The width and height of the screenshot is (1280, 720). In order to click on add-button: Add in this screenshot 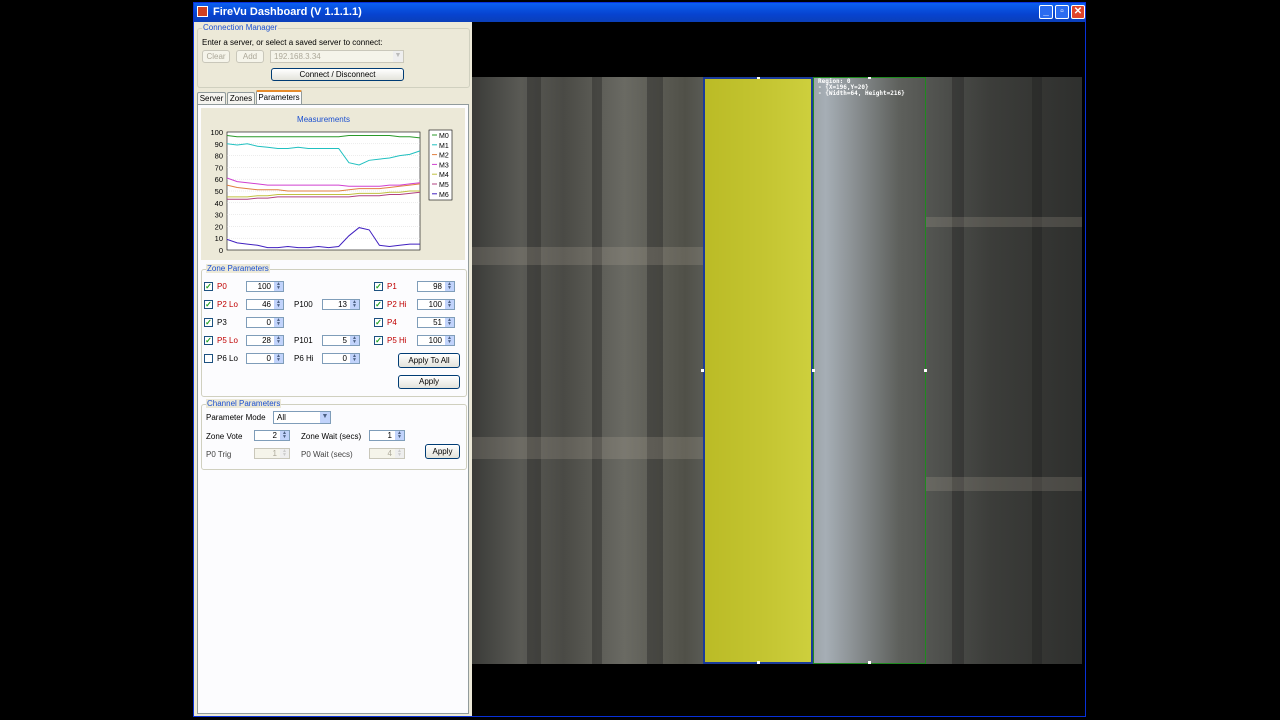, I will do `click(250, 56)`.